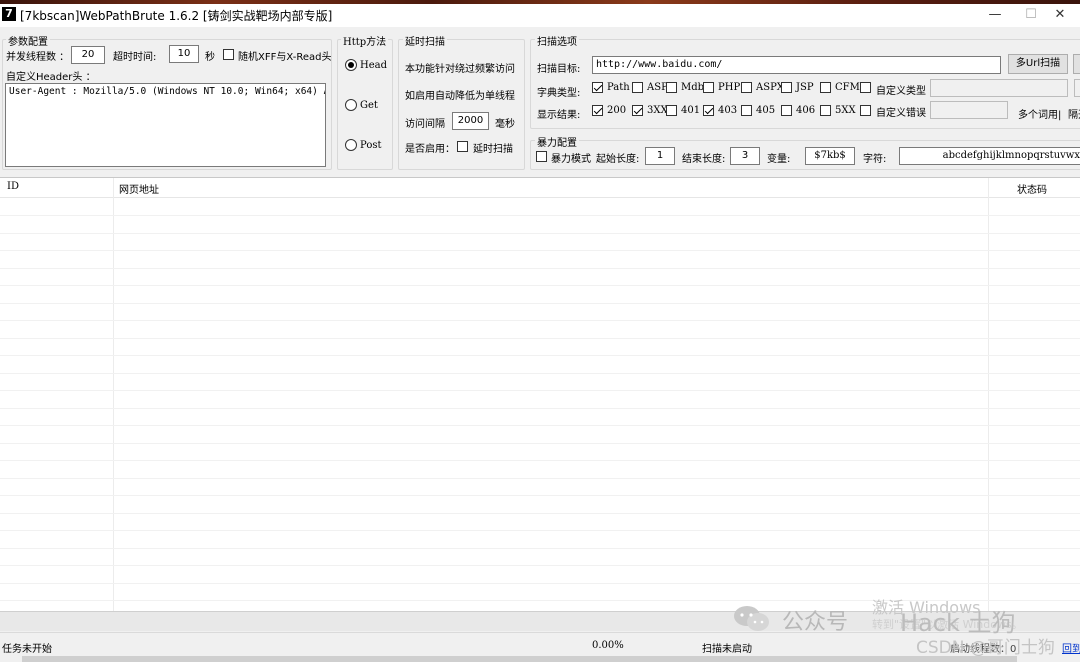  What do you see at coordinates (770, 87) in the screenshot?
I see `dict-aspx-label: ASPX` at bounding box center [770, 87].